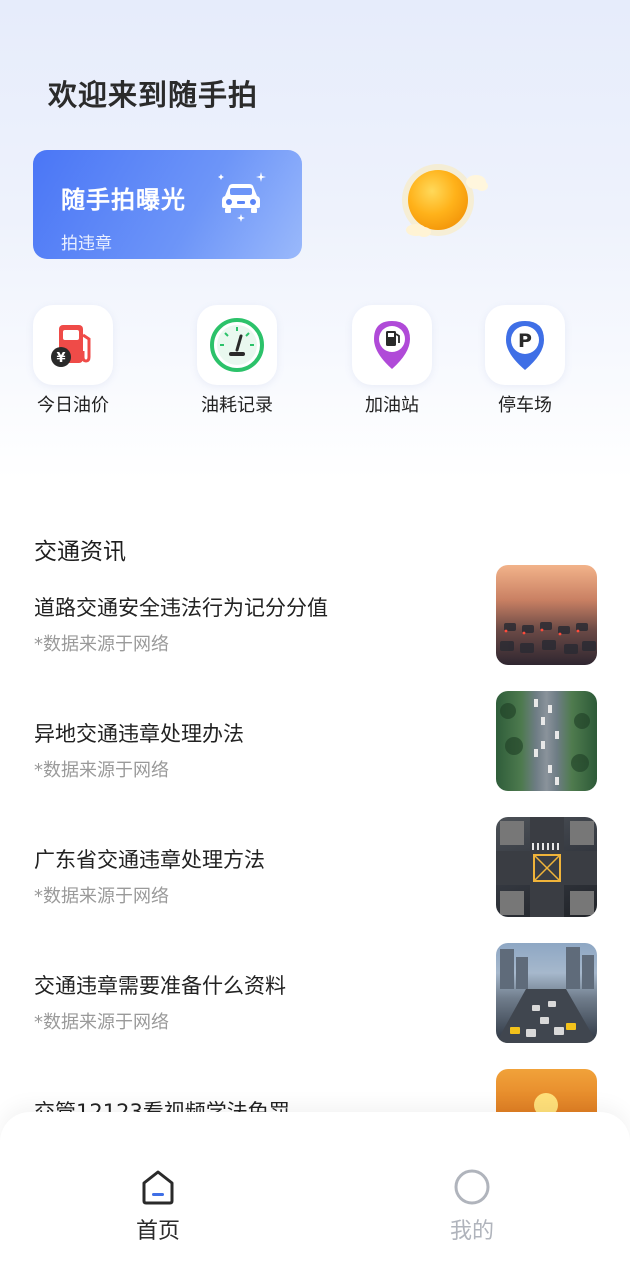  Describe the element at coordinates (158, 1187) in the screenshot. I see `home-icon` at that location.